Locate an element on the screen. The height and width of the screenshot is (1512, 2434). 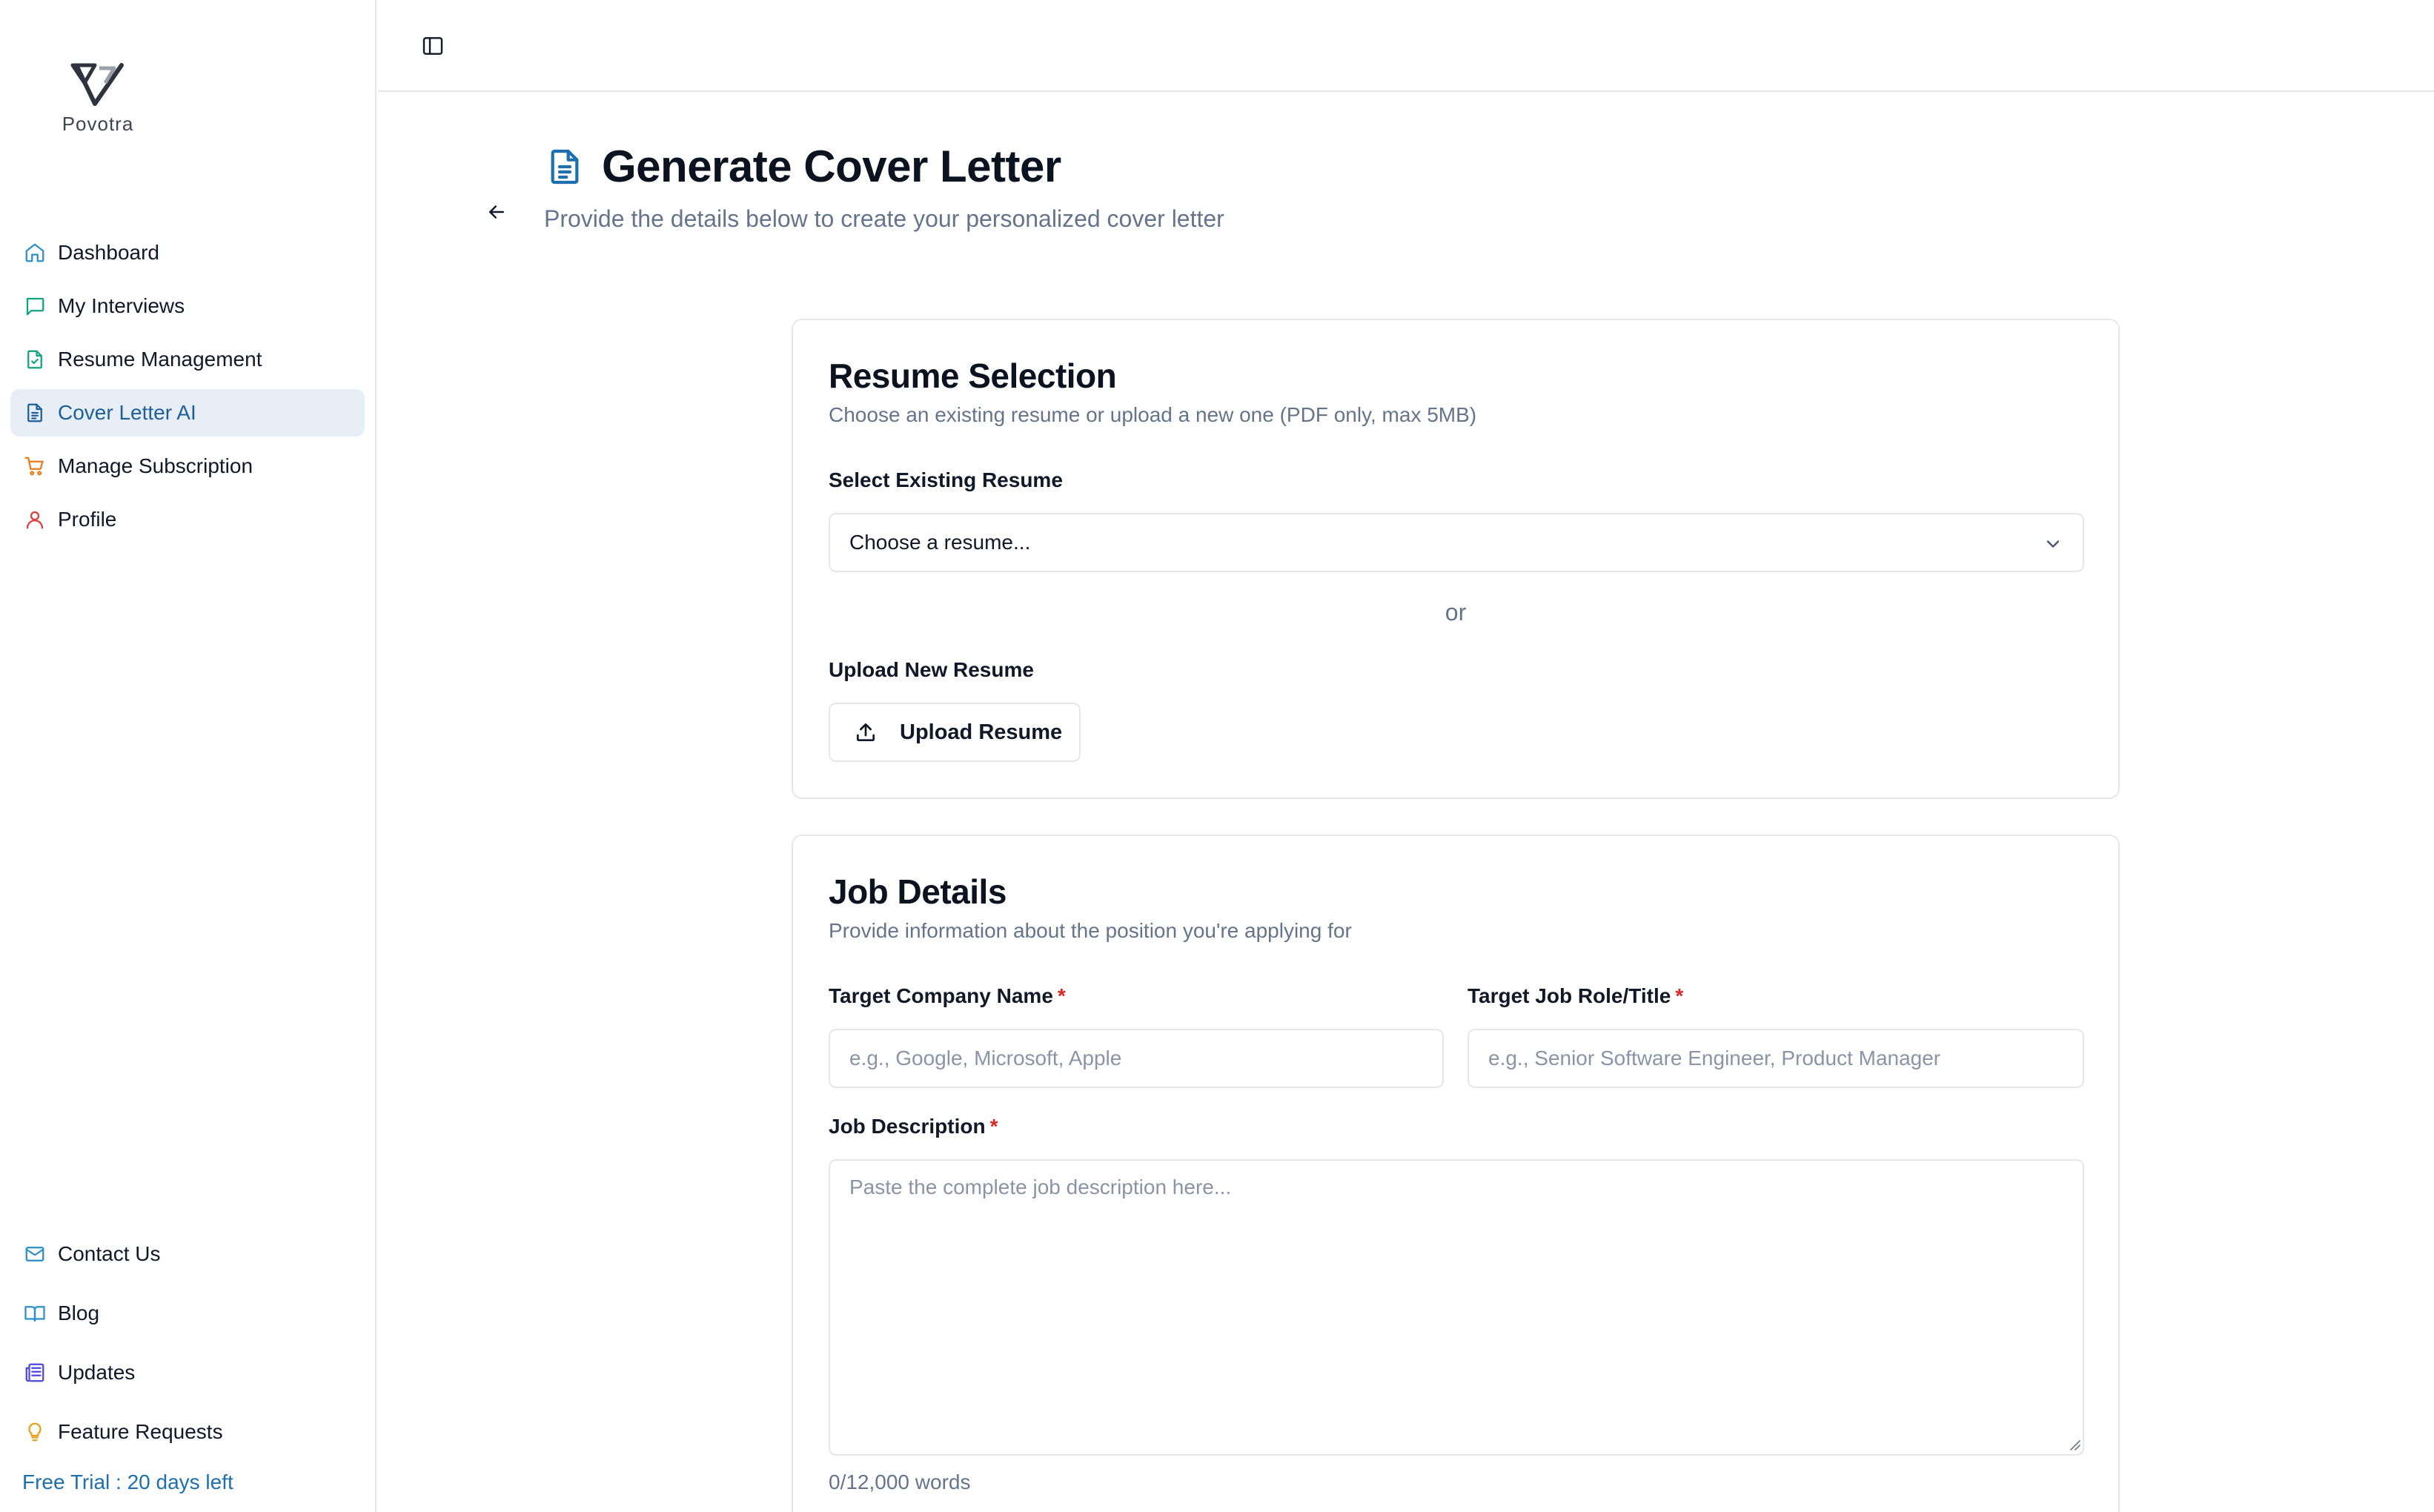
sidebar-item-my-interviews: My Interviews is located at coordinates (187, 306).